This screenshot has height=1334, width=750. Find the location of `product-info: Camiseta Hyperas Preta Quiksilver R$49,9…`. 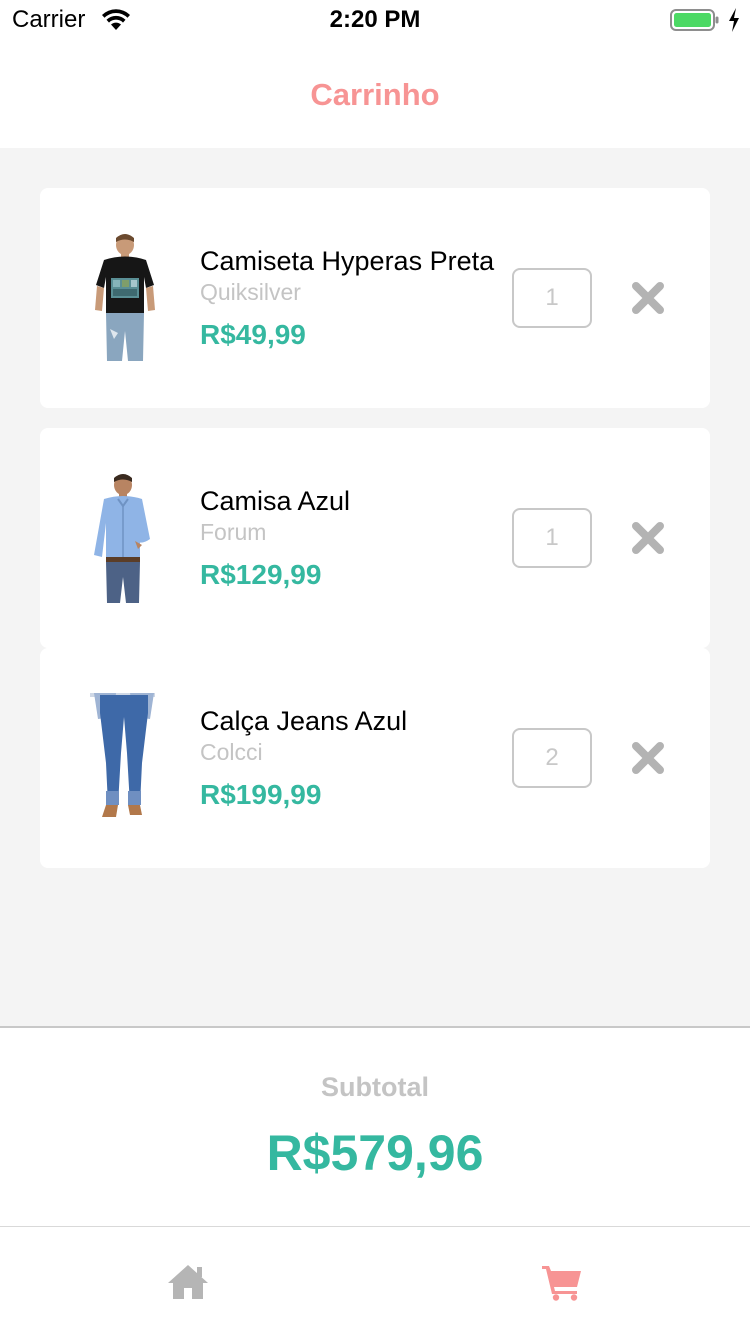

product-info: Camiseta Hyperas Preta Quiksilver R$49,9… is located at coordinates (350, 298).